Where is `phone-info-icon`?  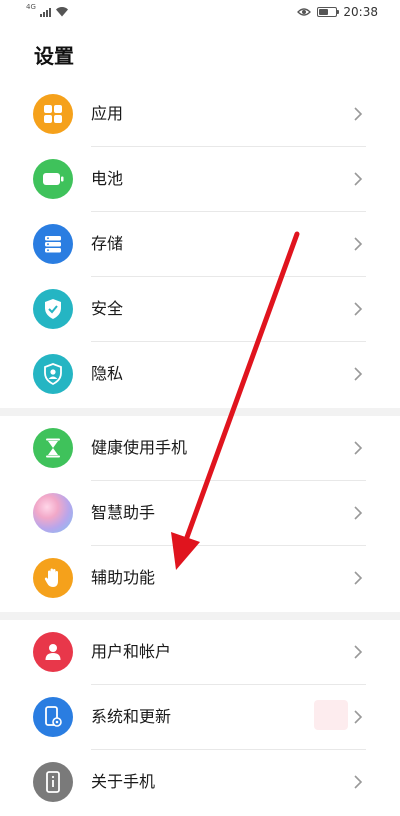 phone-info-icon is located at coordinates (53, 782).